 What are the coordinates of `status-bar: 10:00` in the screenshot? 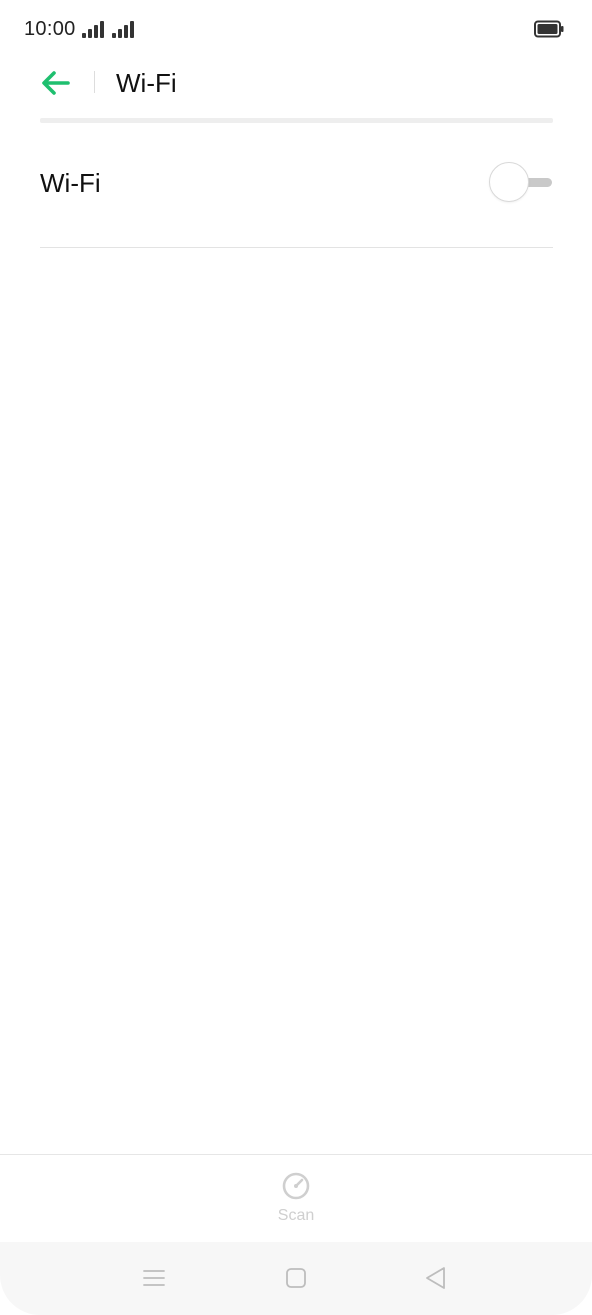 It's located at (296, 30).